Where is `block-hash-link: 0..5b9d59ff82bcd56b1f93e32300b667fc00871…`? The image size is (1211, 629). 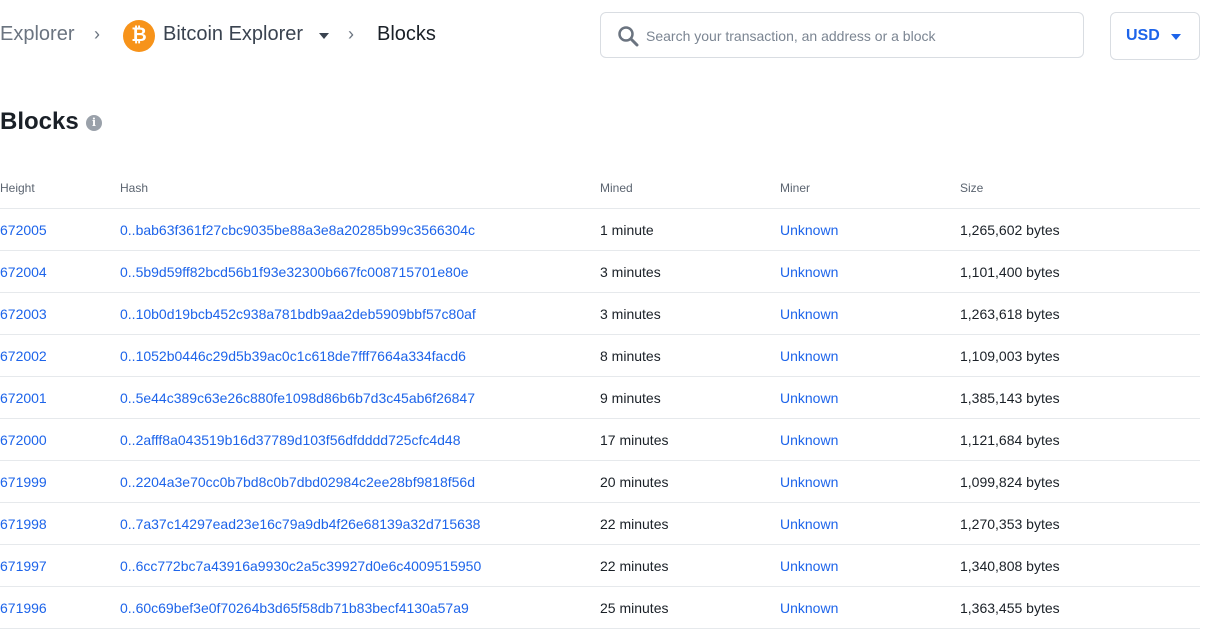
block-hash-link: 0..5b9d59ff82bcd56b1f93e32300b667fc00871… is located at coordinates (294, 272).